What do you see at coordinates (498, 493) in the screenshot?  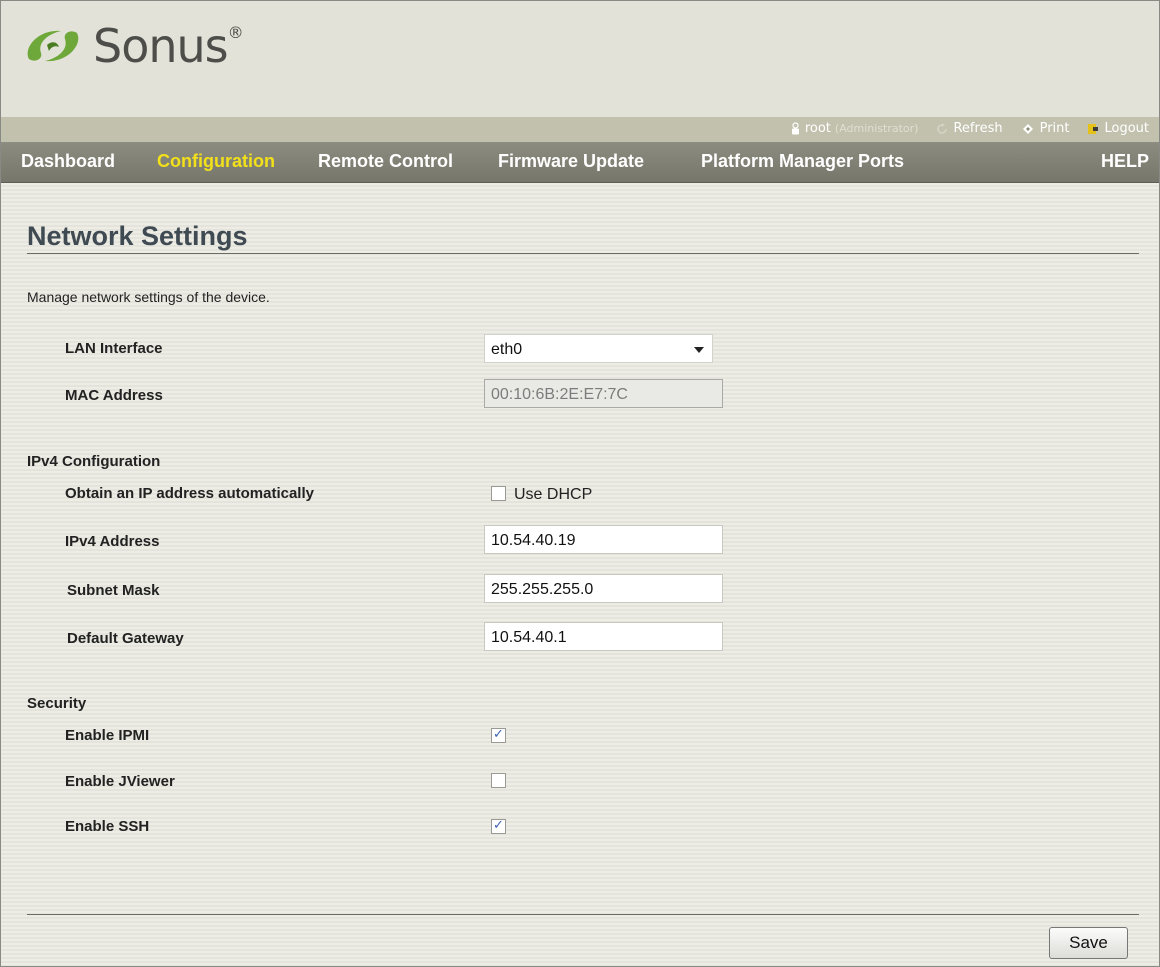 I see `use-dhcp-checkbox` at bounding box center [498, 493].